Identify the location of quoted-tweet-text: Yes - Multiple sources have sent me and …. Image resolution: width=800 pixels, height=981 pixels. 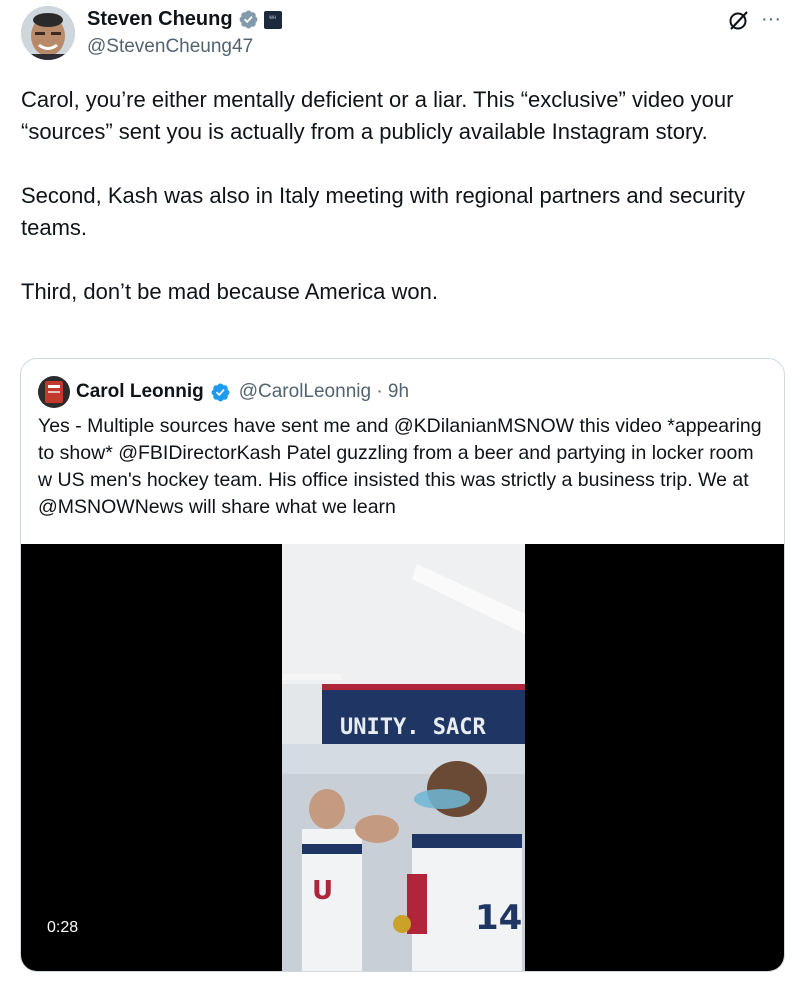
(400, 466).